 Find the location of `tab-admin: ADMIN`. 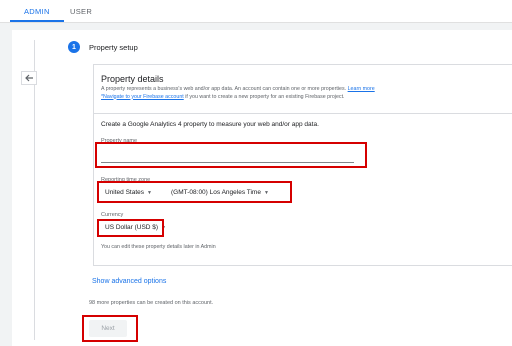

tab-admin: ADMIN is located at coordinates (37, 11).